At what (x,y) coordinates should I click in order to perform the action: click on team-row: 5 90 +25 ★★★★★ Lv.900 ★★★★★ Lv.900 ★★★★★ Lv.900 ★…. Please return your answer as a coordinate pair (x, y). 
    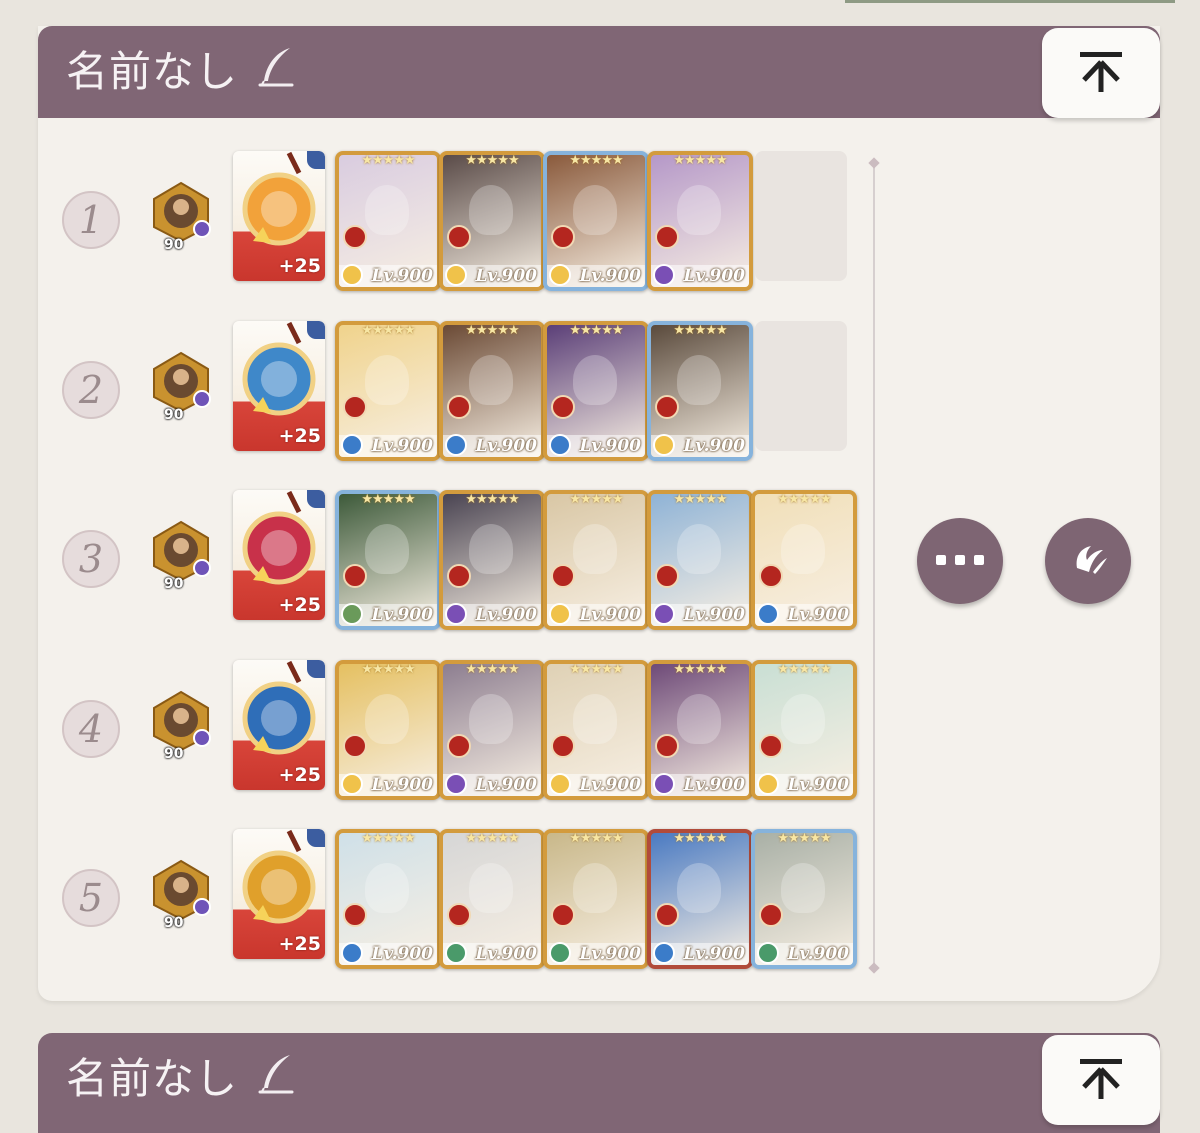
    Looking at the image, I should click on (453, 899).